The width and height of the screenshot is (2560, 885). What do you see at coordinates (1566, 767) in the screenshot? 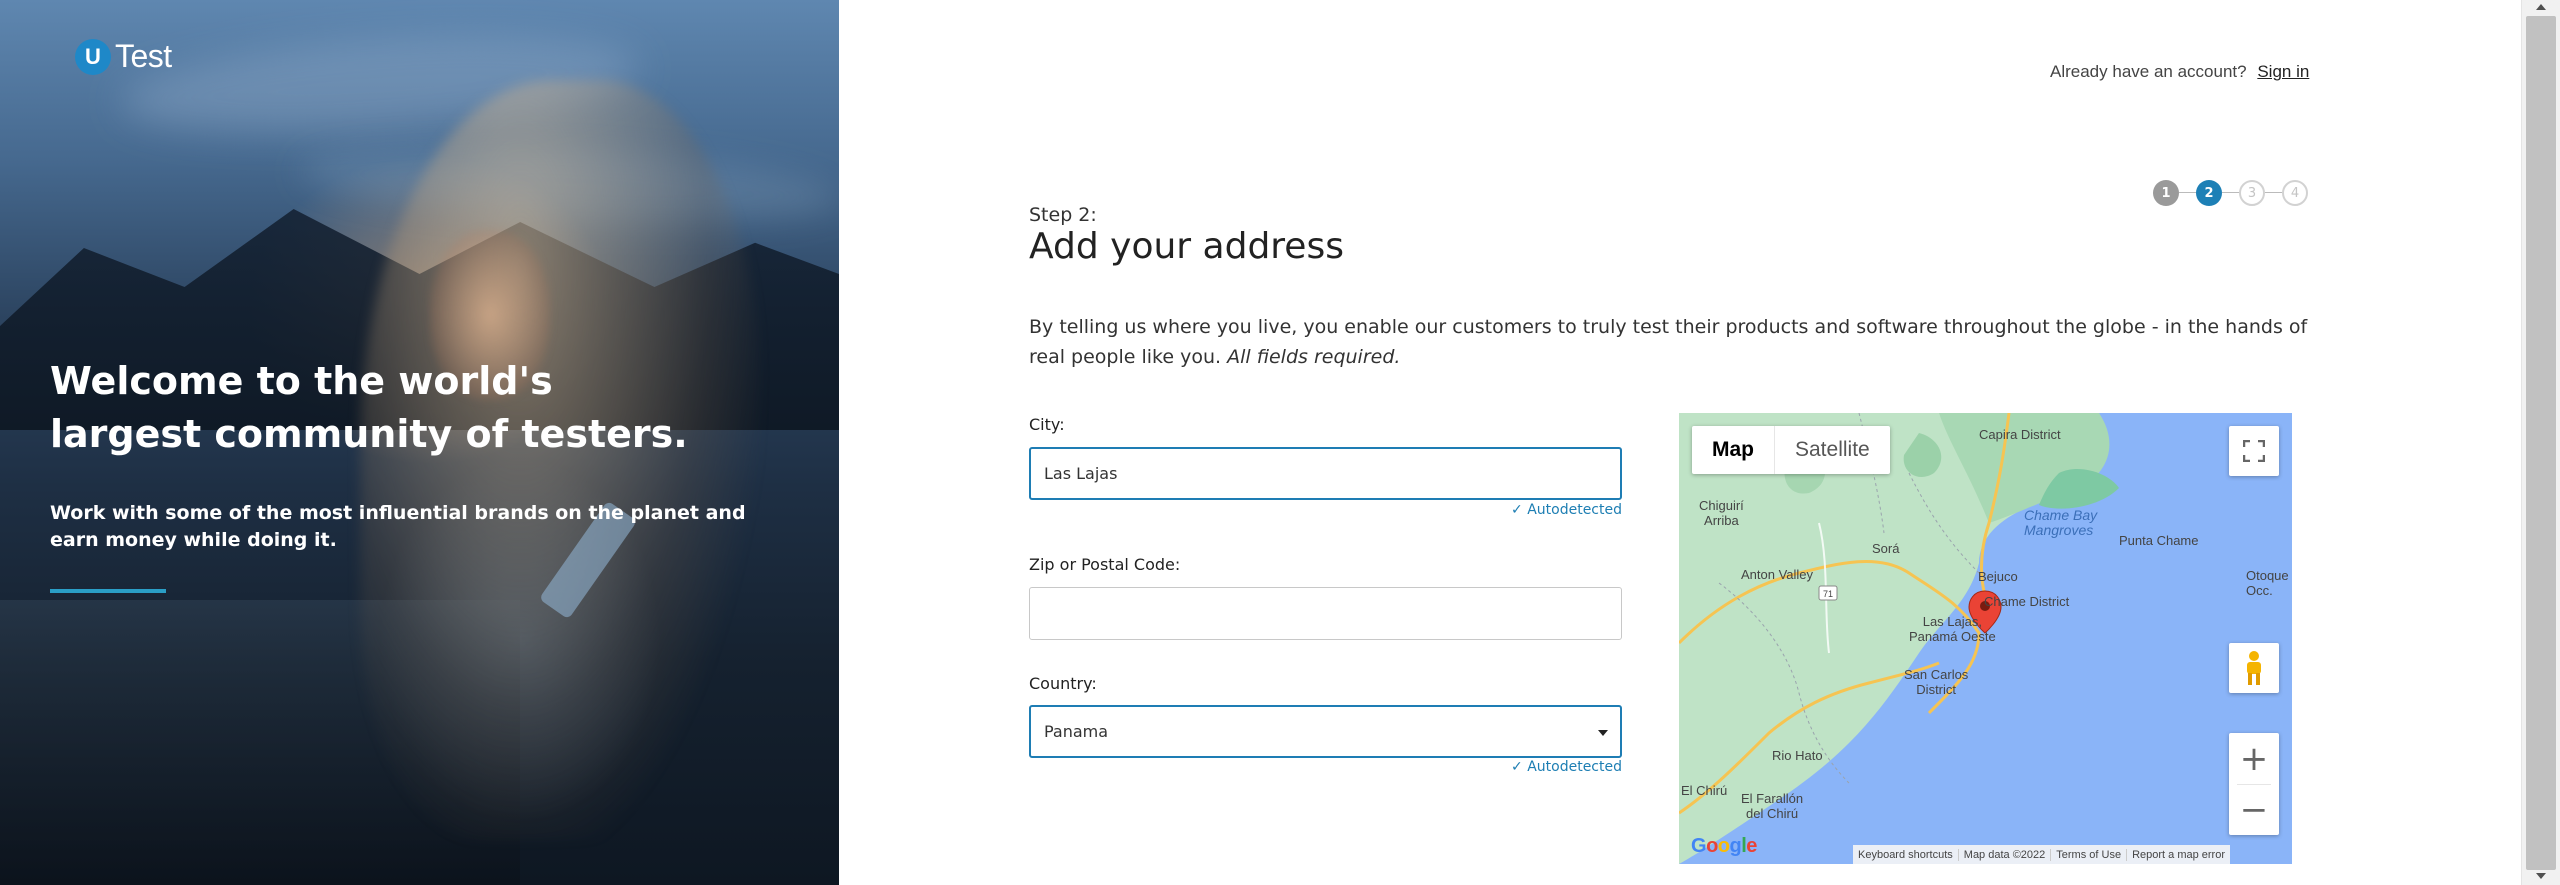
I see `country-autodetected: ✓ Autodetected` at bounding box center [1566, 767].